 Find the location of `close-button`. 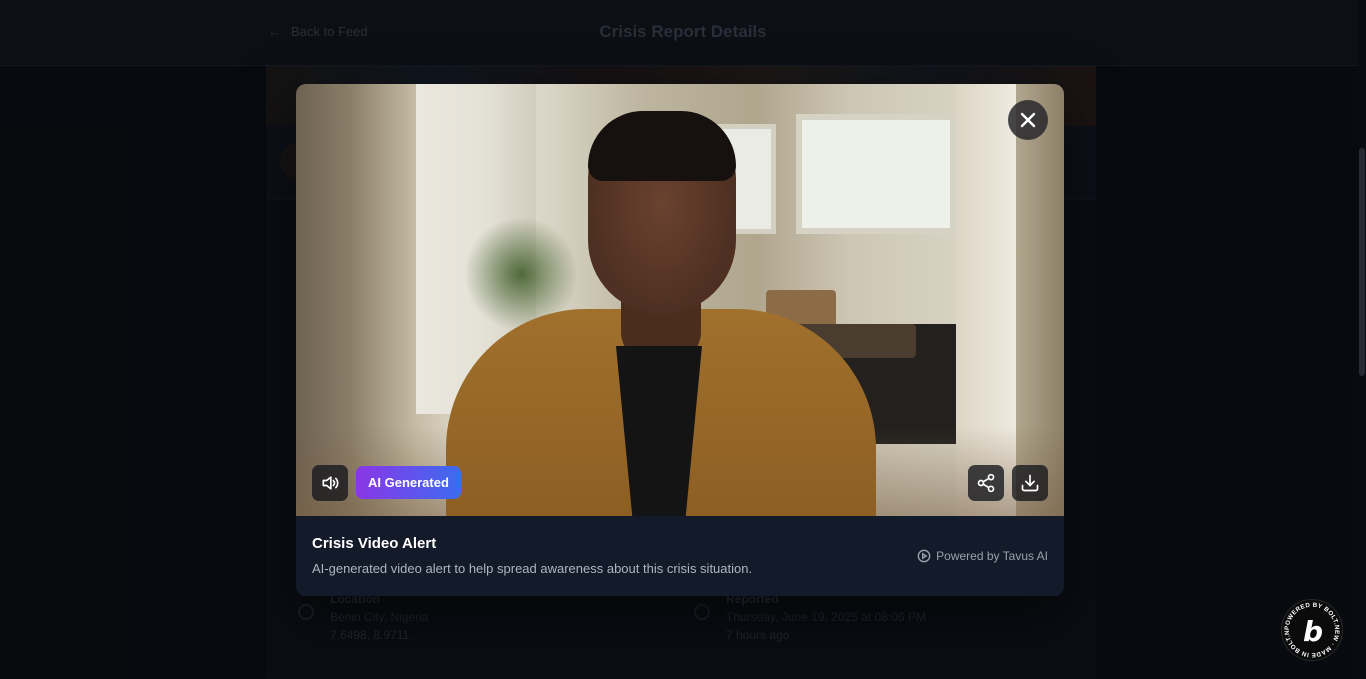

close-button is located at coordinates (1028, 120).